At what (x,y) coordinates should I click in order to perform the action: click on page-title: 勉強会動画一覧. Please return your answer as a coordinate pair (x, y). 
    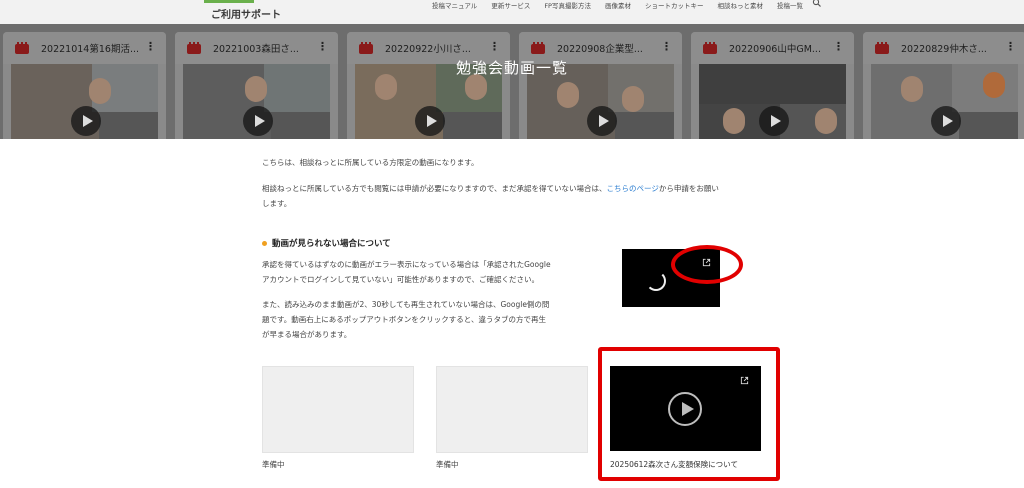
    Looking at the image, I should click on (511, 68).